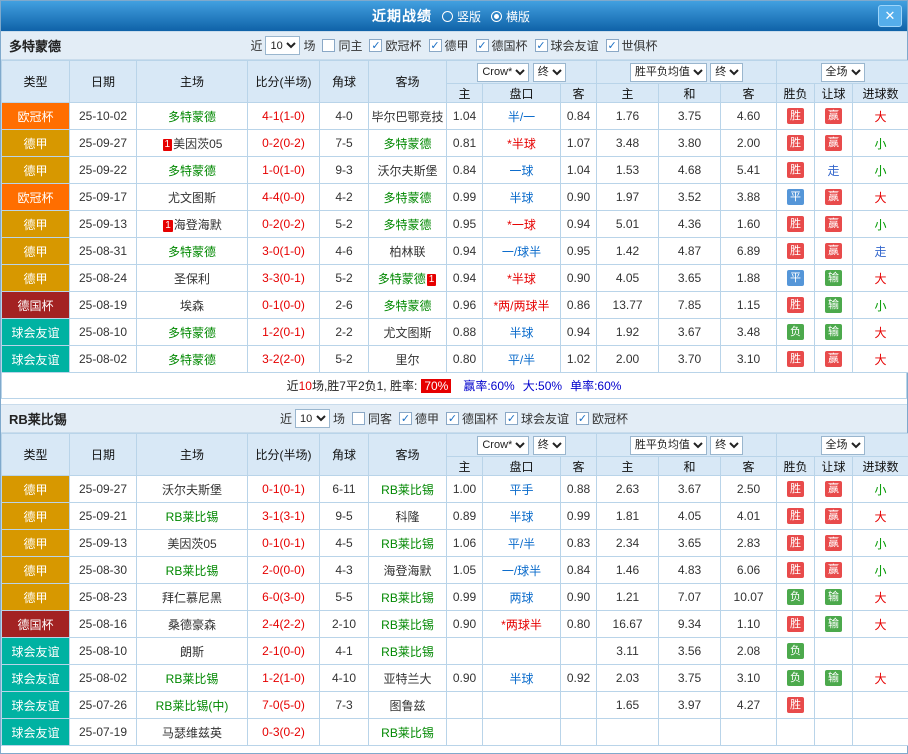  What do you see at coordinates (283, 543) in the screenshot?
I see `score-cell: 0-1(0-1)` at bounding box center [283, 543].